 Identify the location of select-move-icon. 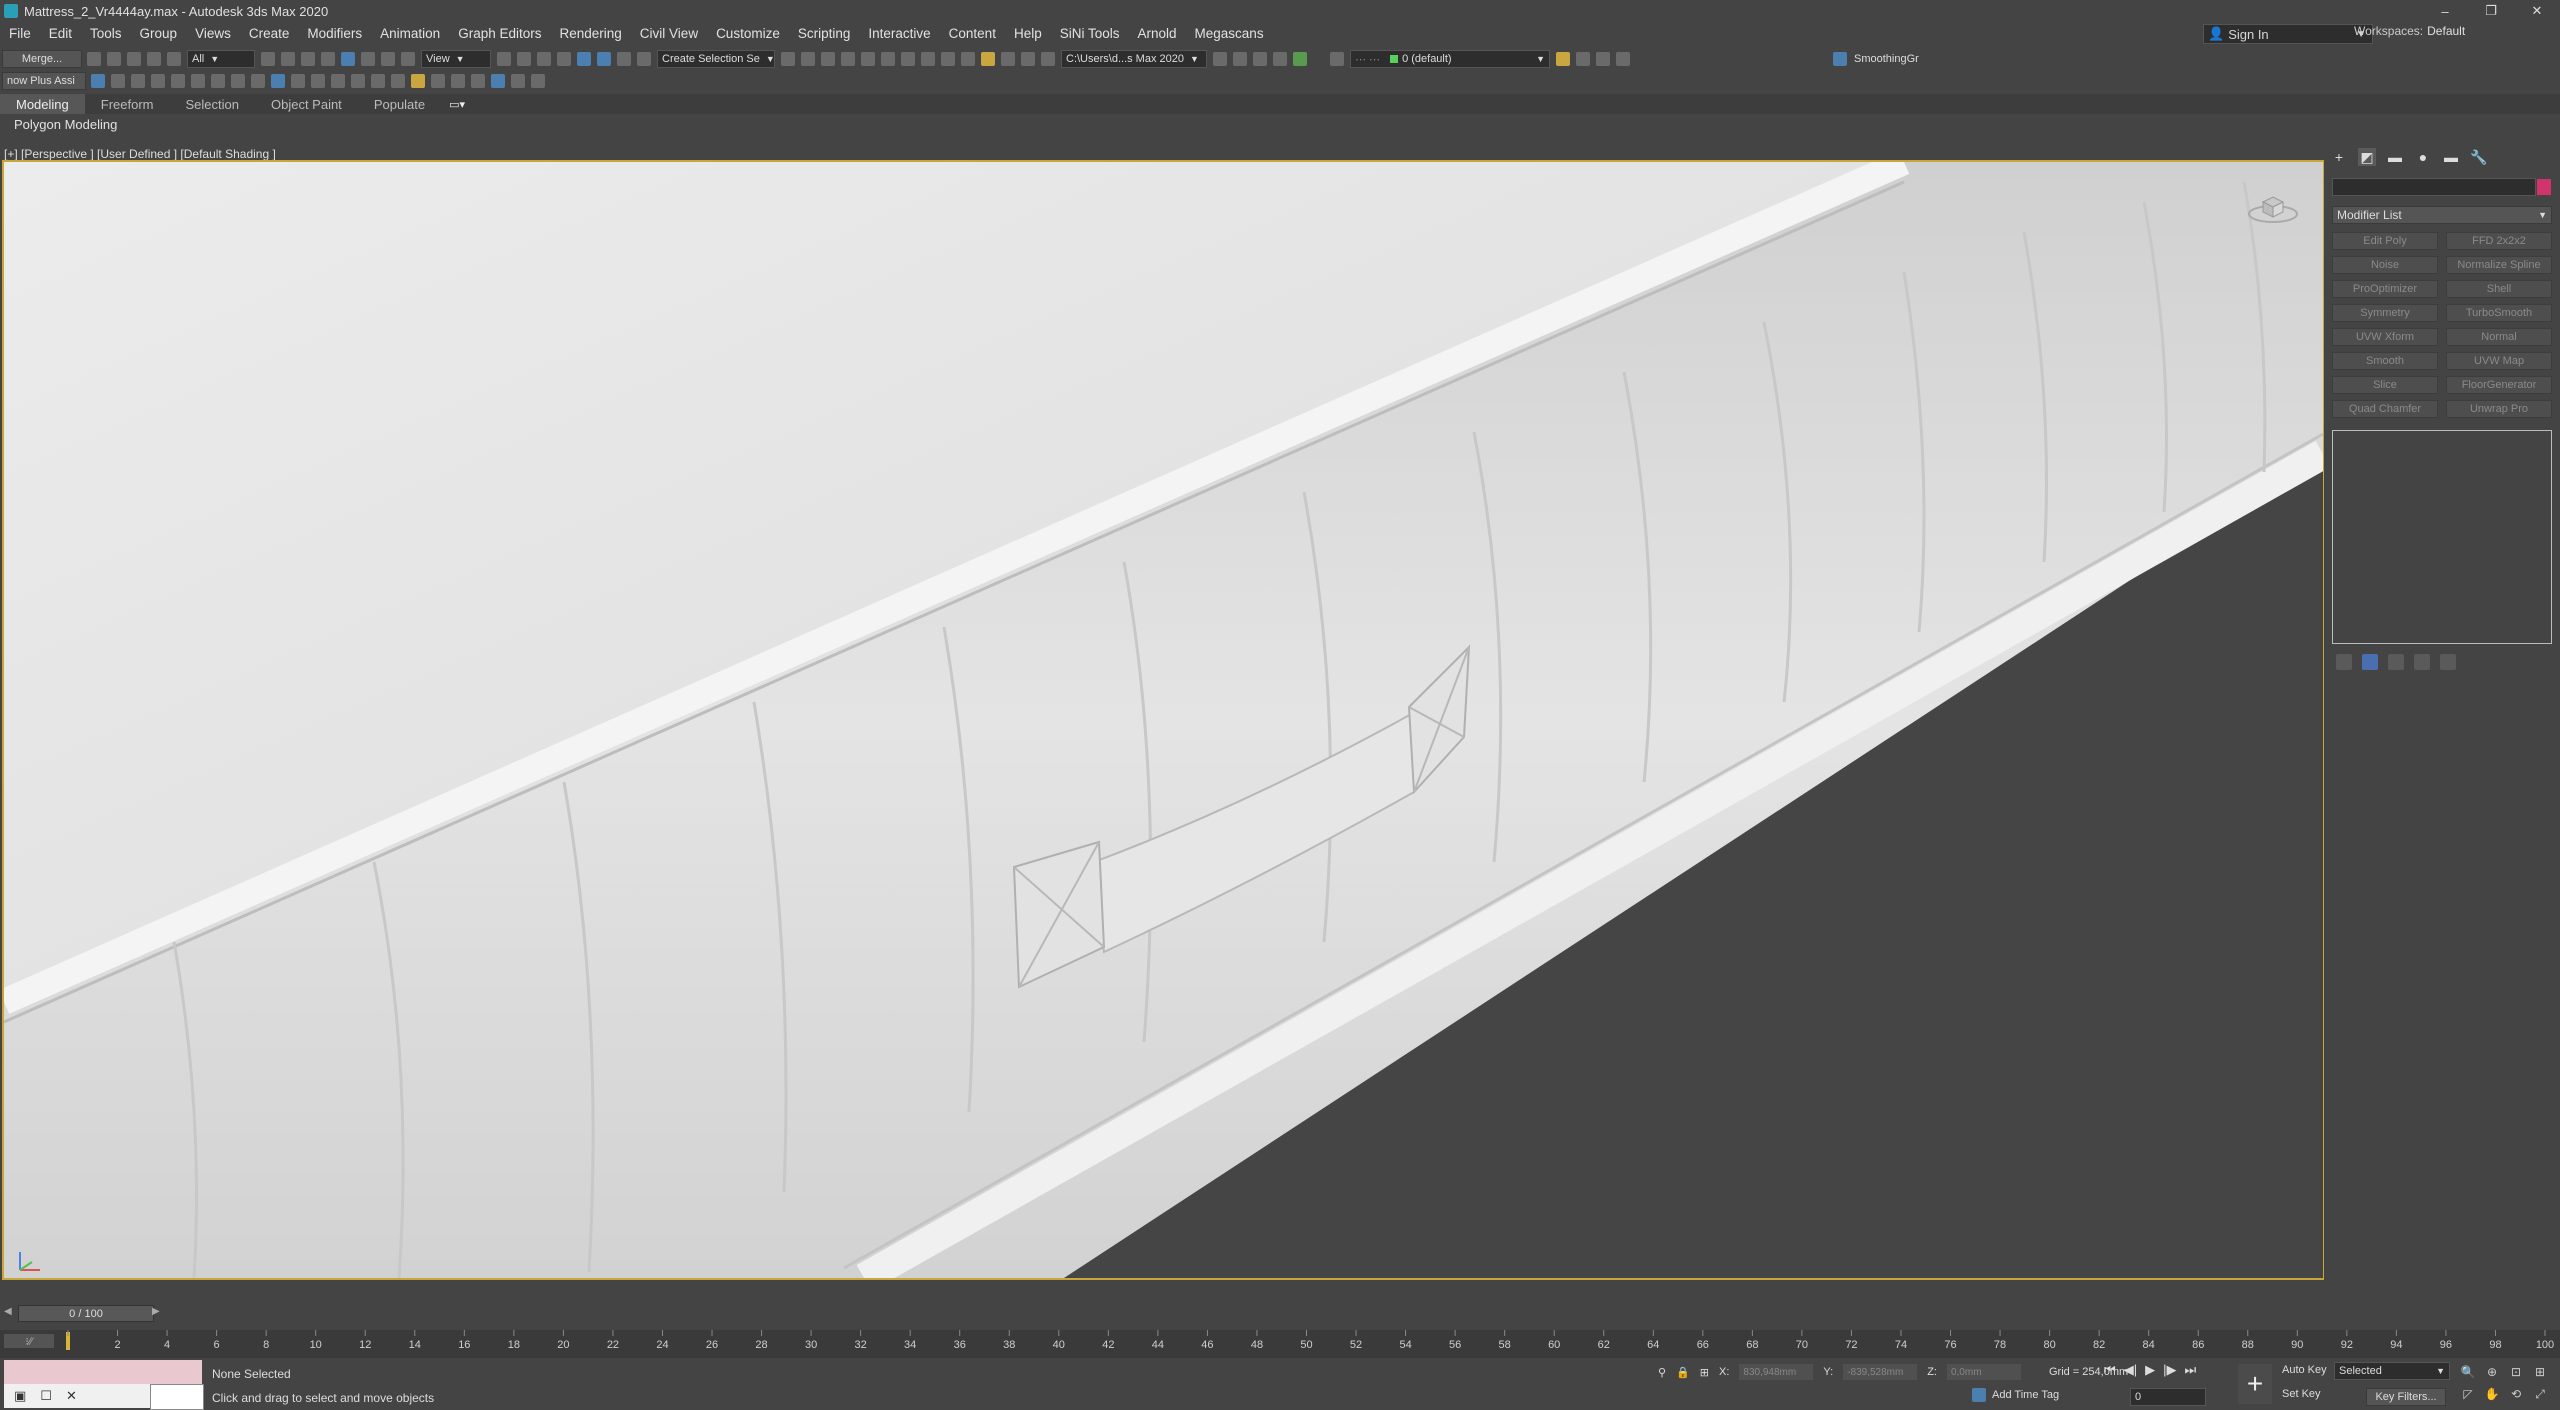
(348, 59).